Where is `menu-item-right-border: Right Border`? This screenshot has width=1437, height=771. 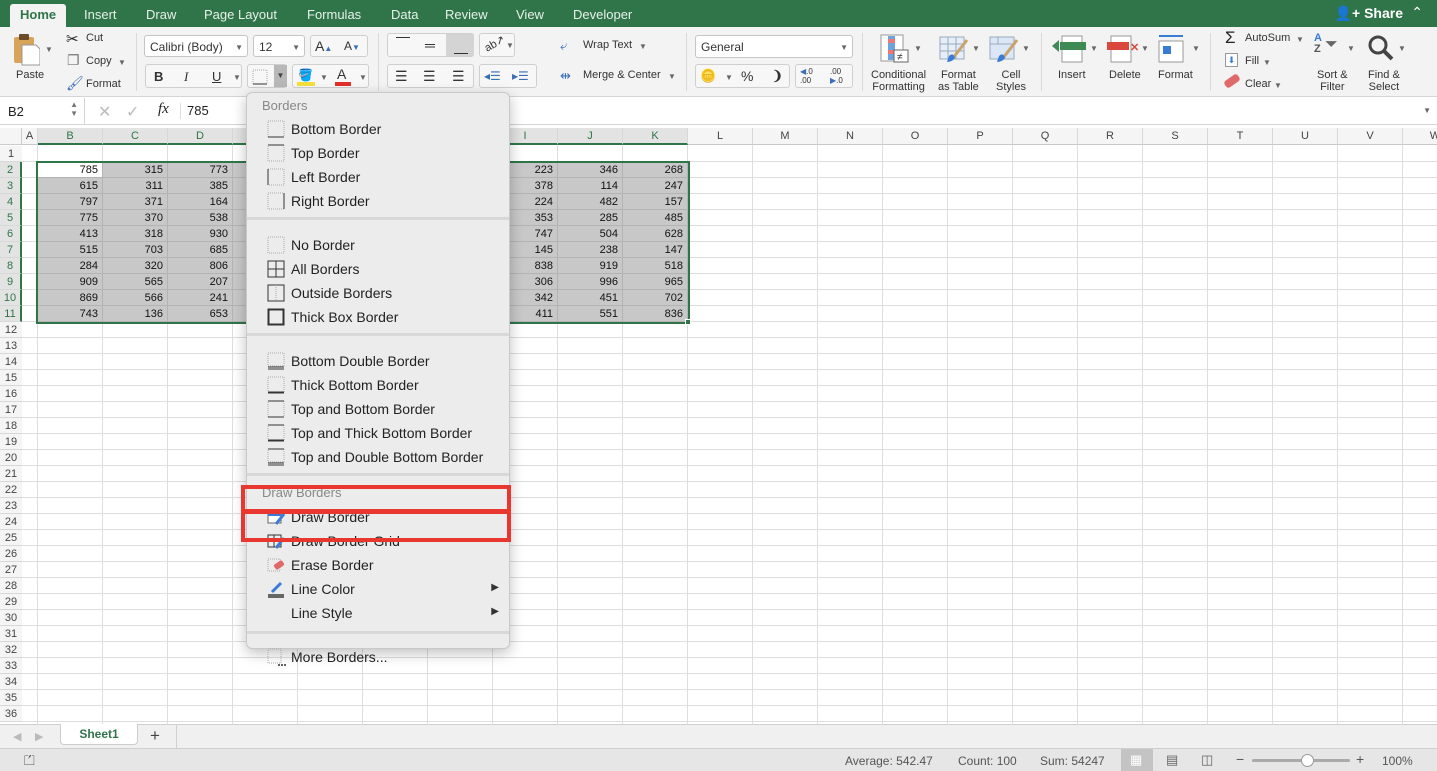 menu-item-right-border: Right Border is located at coordinates (378, 201).